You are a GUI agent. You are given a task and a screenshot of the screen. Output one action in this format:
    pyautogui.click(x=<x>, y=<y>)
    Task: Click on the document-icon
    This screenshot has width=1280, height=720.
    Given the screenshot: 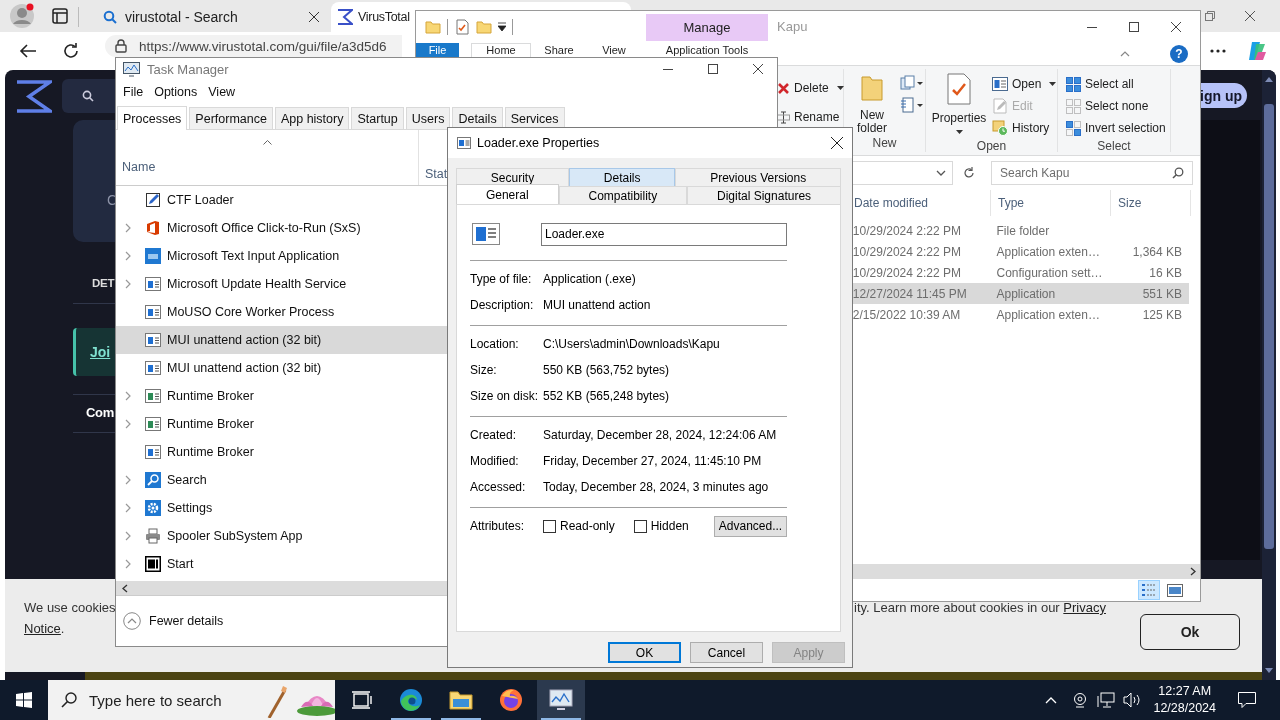 What is the action you would take?
    pyautogui.click(x=912, y=105)
    